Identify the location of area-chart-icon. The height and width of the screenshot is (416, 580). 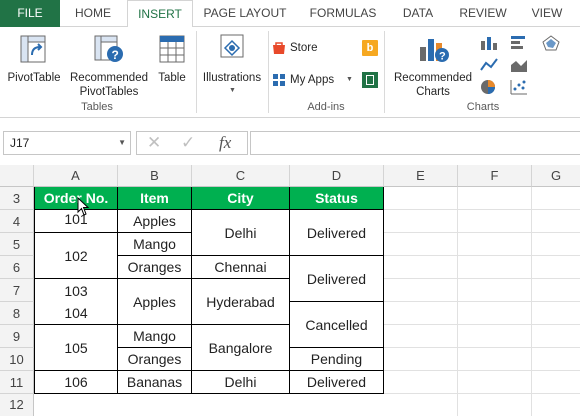
(519, 66).